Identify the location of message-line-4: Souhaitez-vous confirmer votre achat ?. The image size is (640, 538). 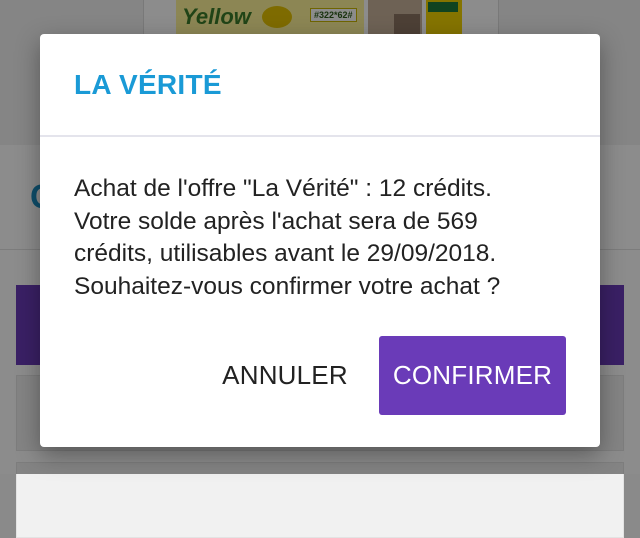
(287, 286).